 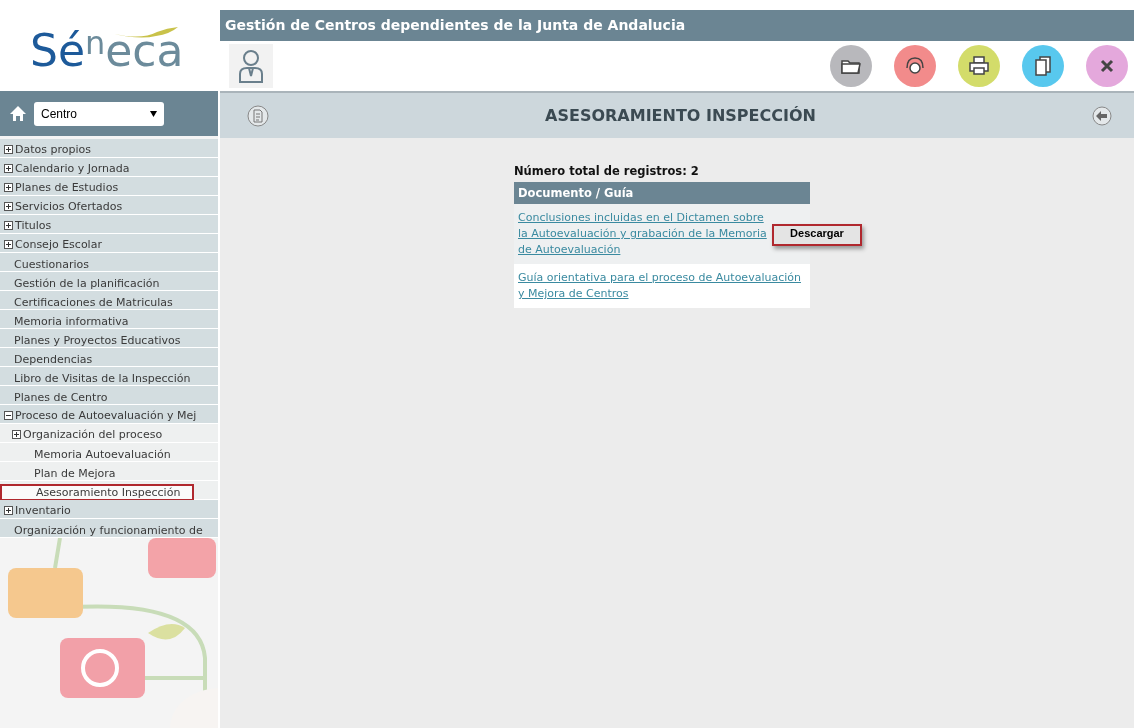 I want to click on copy-icon, so click(x=1043, y=66).